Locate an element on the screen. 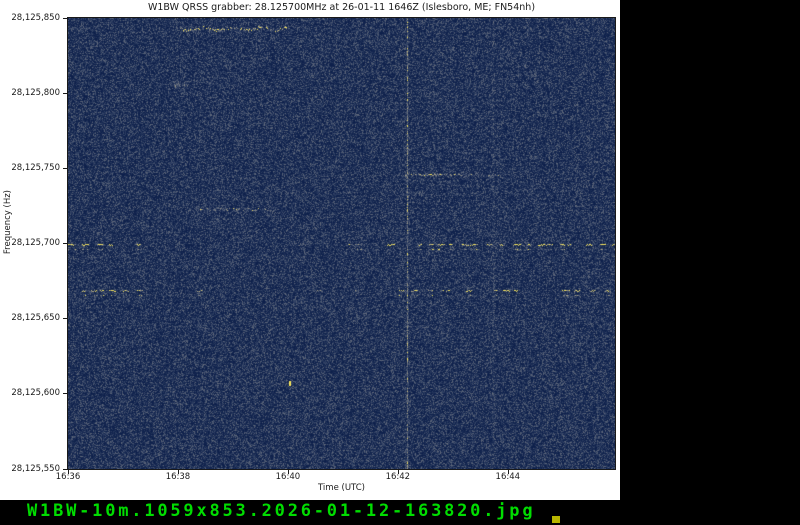  y-tick-label: 28,125,600 is located at coordinates (35, 393).